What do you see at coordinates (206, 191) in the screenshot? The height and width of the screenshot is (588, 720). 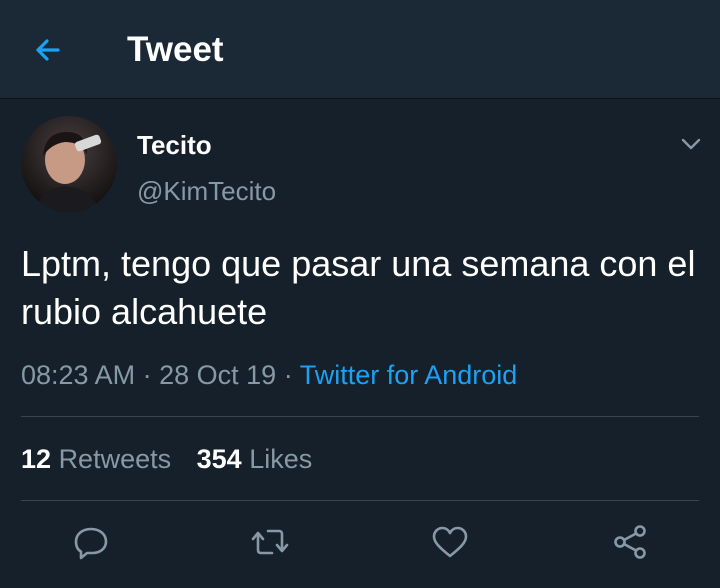 I see `author-handle: @KimTecito` at bounding box center [206, 191].